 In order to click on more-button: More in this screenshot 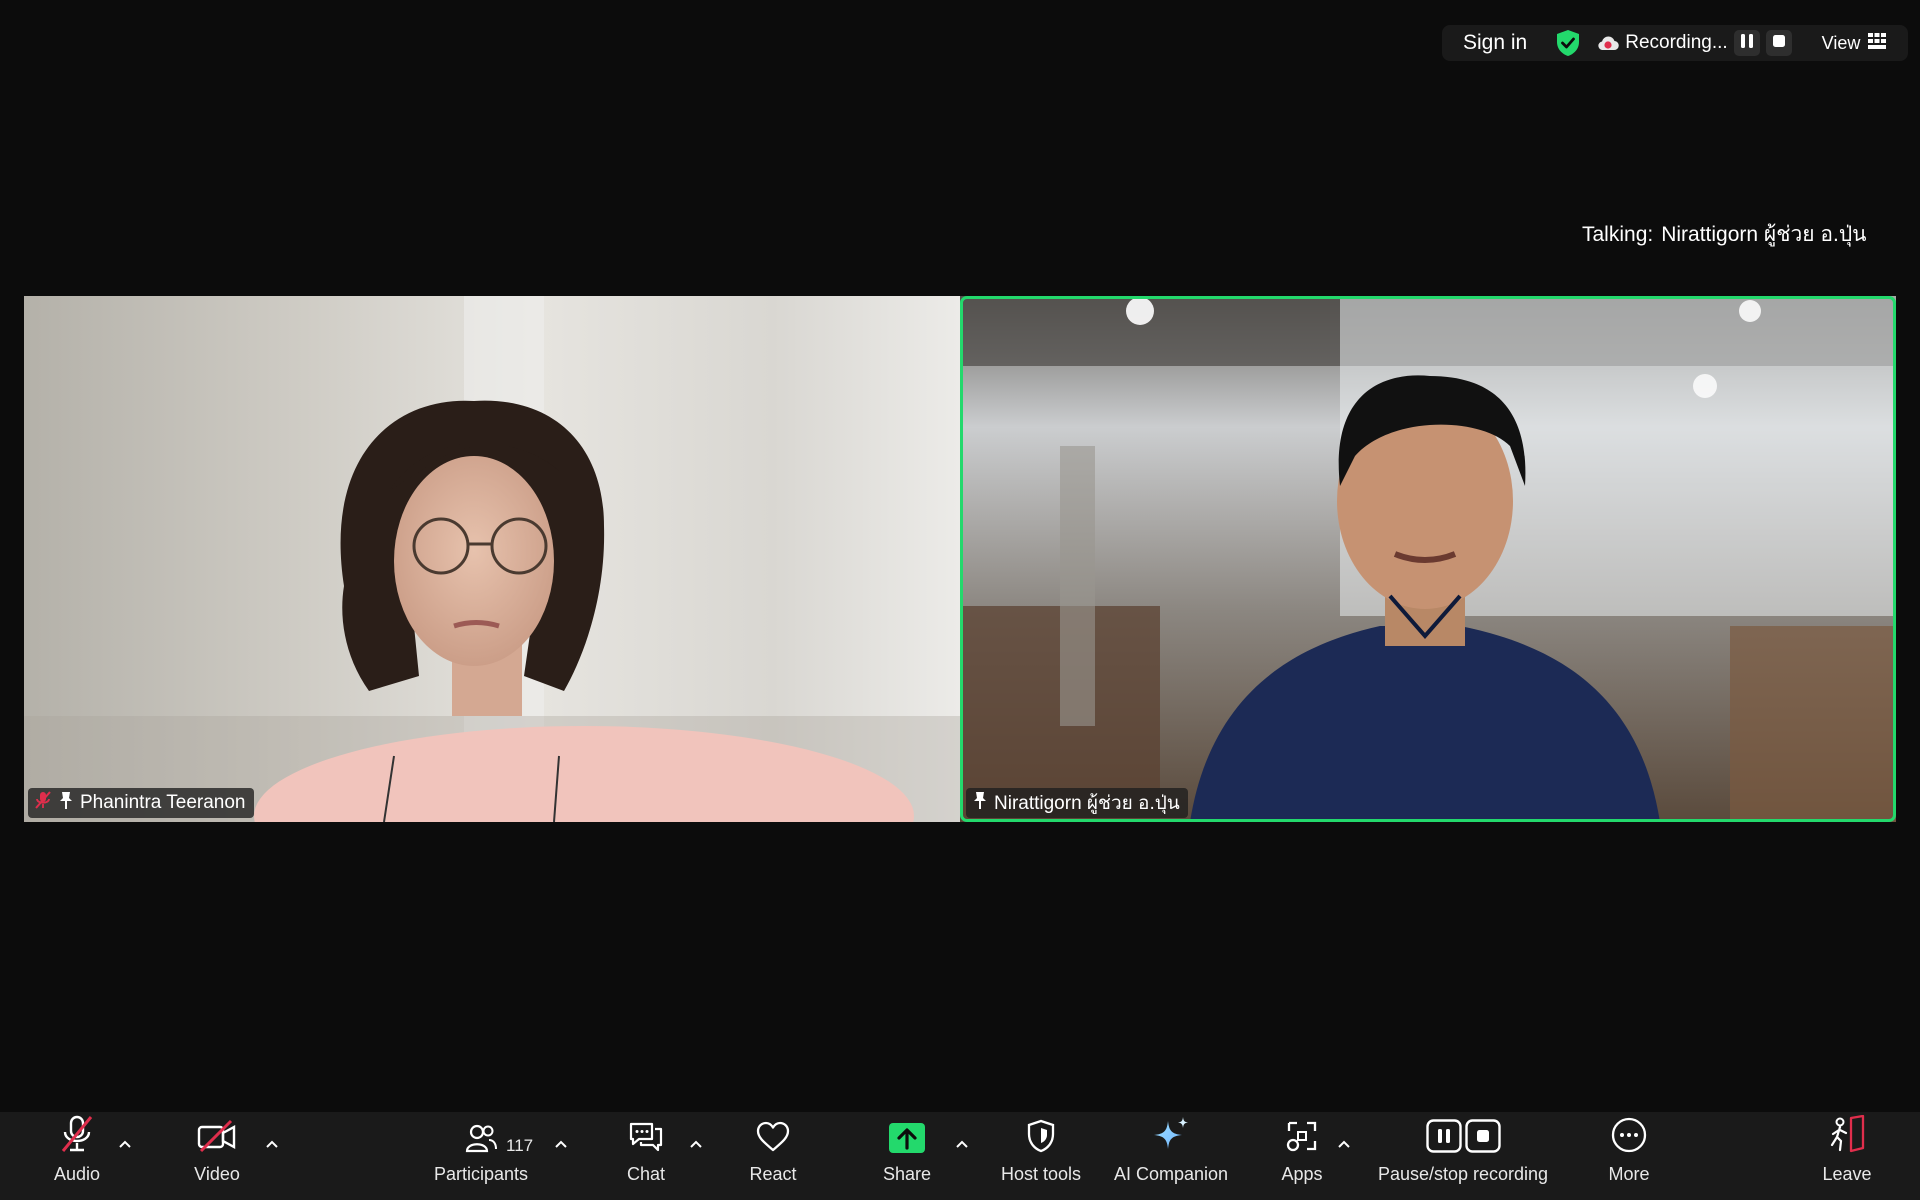, I will do `click(1629, 1156)`.